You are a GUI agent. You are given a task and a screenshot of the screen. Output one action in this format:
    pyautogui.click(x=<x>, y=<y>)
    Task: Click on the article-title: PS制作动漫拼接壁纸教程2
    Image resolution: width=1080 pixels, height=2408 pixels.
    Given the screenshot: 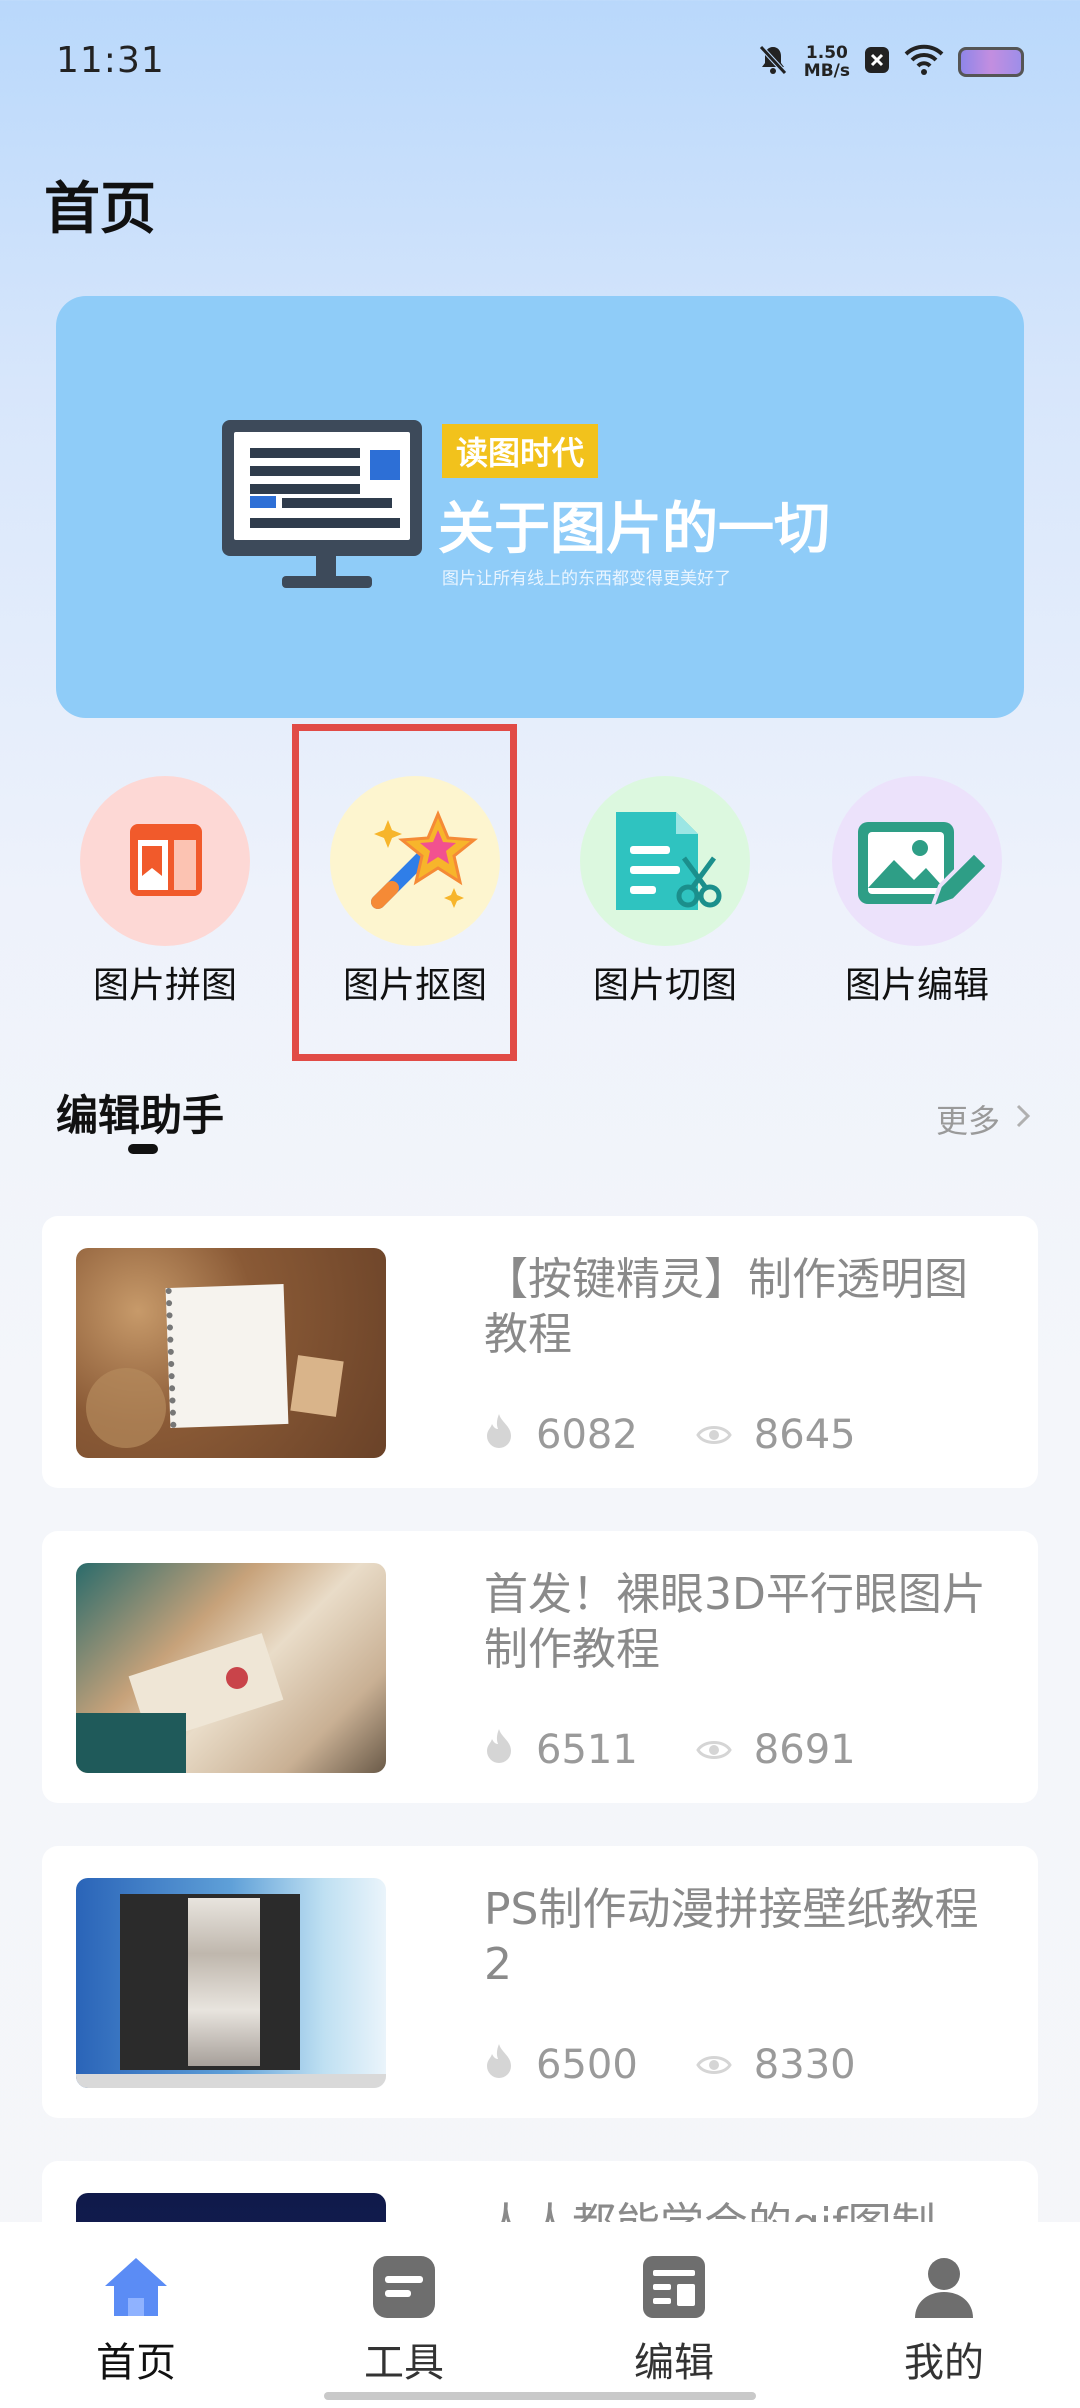 What is the action you would take?
    pyautogui.click(x=731, y=1937)
    